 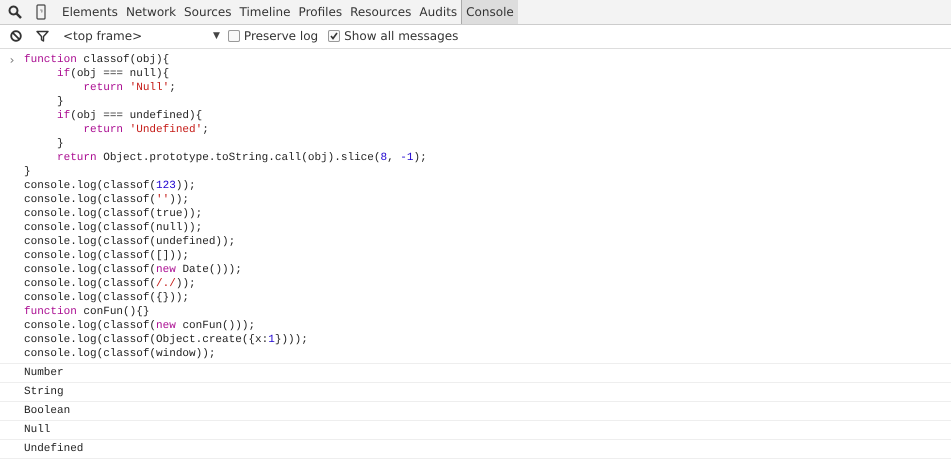 What do you see at coordinates (110, 186) in the screenshot?
I see `code-line: console.log(classof(123));` at bounding box center [110, 186].